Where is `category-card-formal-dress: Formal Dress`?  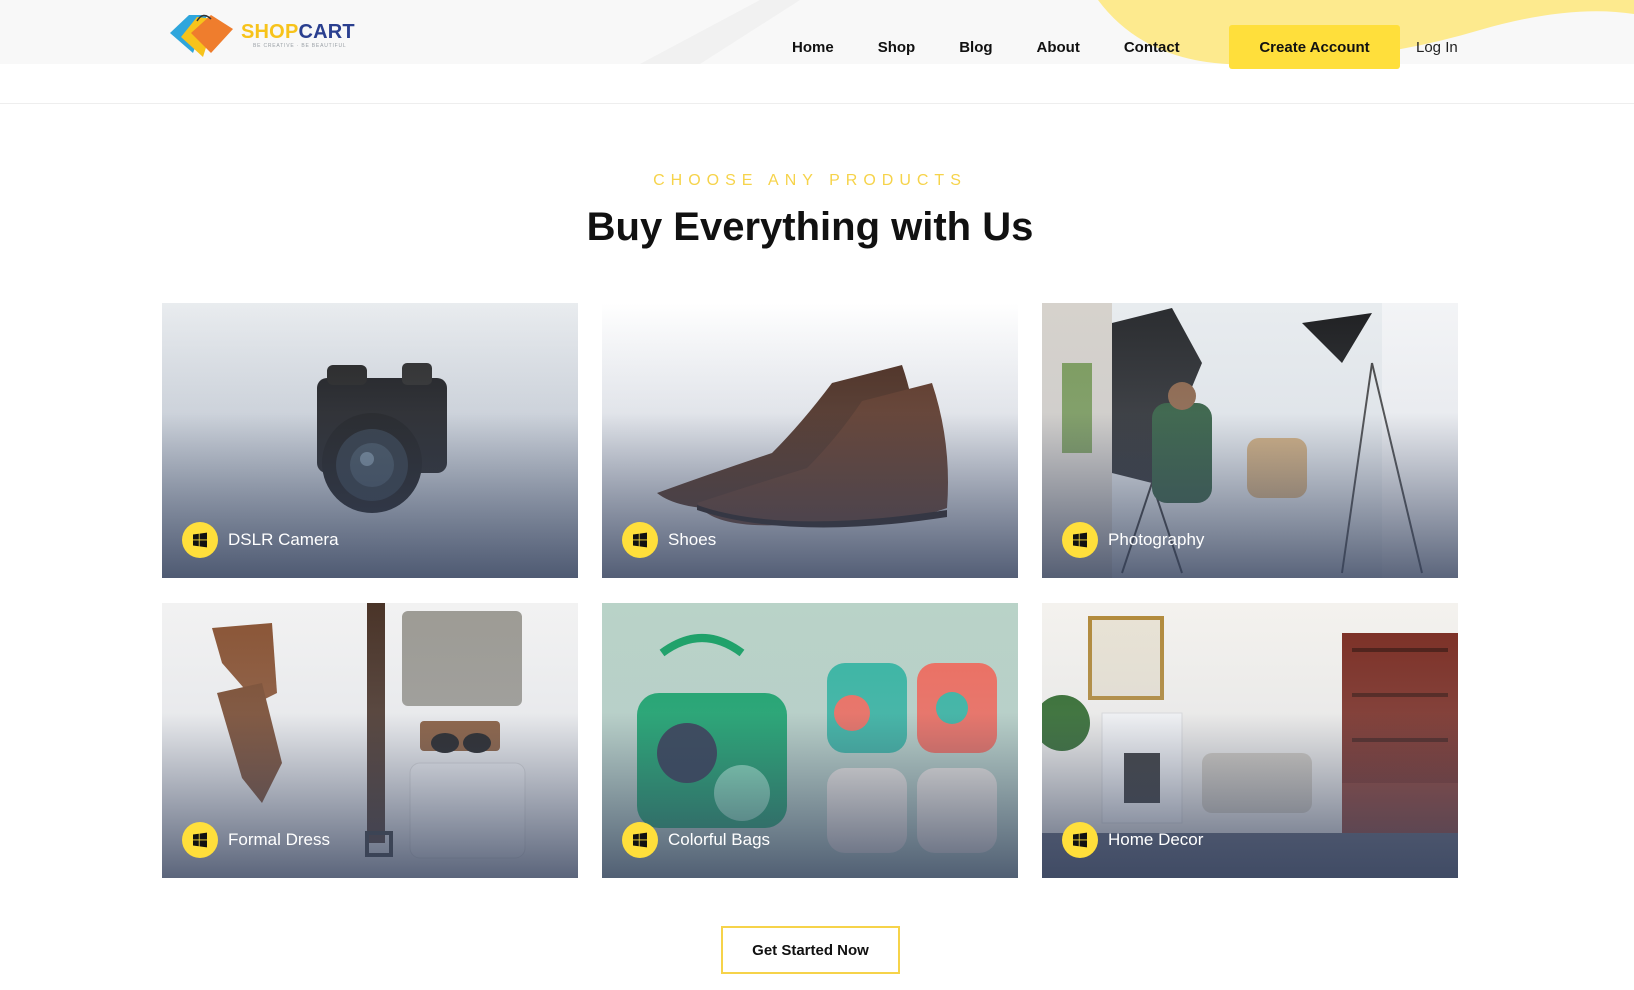
category-card-formal-dress: Formal Dress is located at coordinates (370, 740).